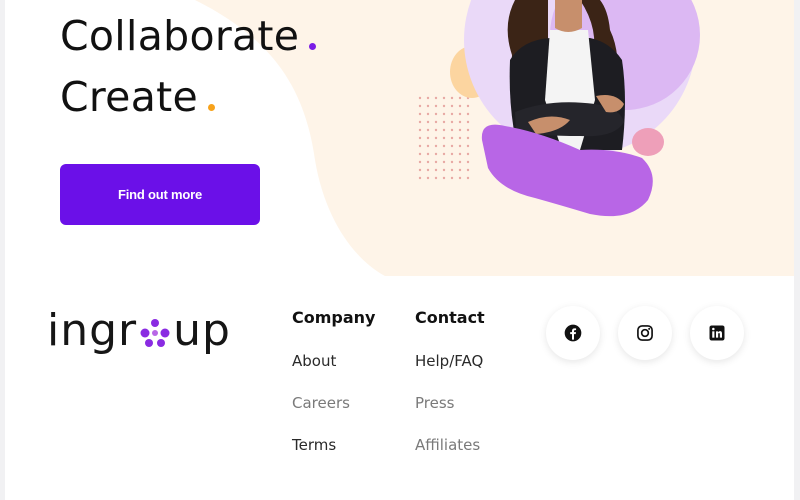 This screenshot has height=500, width=800. What do you see at coordinates (434, 403) in the screenshot?
I see `footer-link-press: Press` at bounding box center [434, 403].